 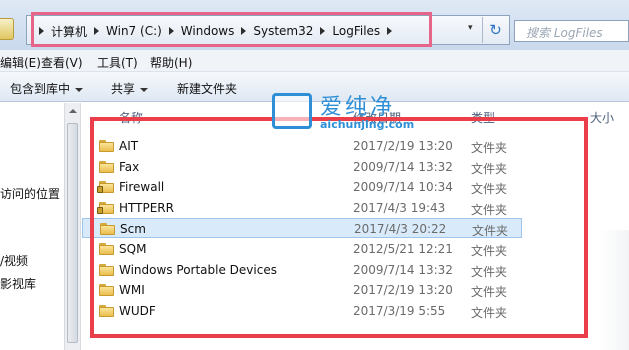 I want to click on include-in-library-label: 包含到库中, so click(x=40, y=89).